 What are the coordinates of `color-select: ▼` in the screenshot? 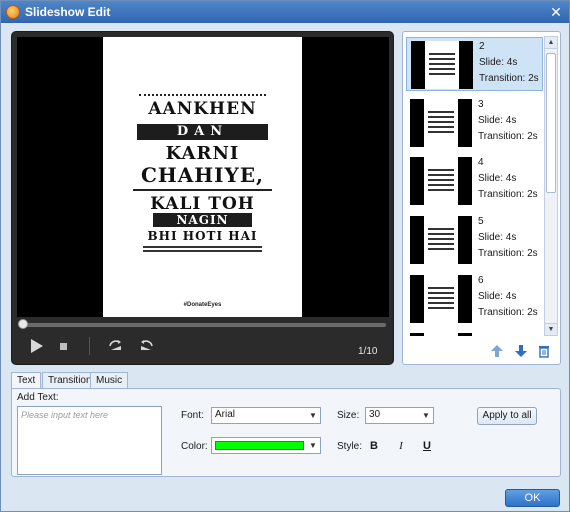 It's located at (266, 445).